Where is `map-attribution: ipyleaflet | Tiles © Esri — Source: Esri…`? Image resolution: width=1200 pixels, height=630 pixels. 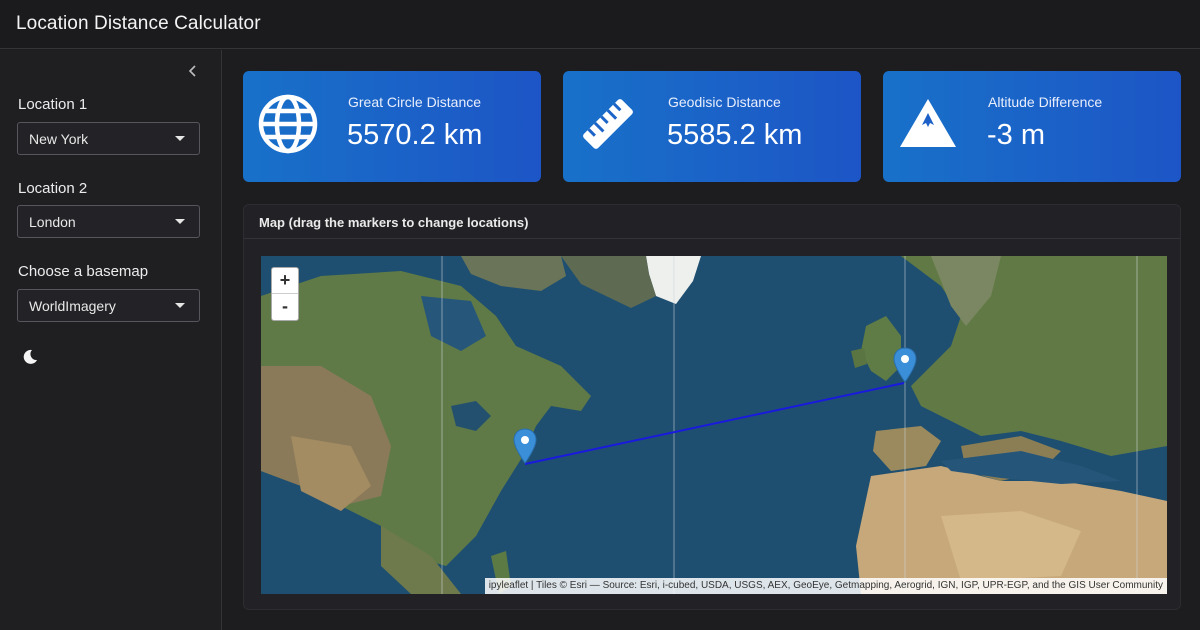
map-attribution: ipyleaflet | Tiles © Esri — Source: Esri… is located at coordinates (825, 586).